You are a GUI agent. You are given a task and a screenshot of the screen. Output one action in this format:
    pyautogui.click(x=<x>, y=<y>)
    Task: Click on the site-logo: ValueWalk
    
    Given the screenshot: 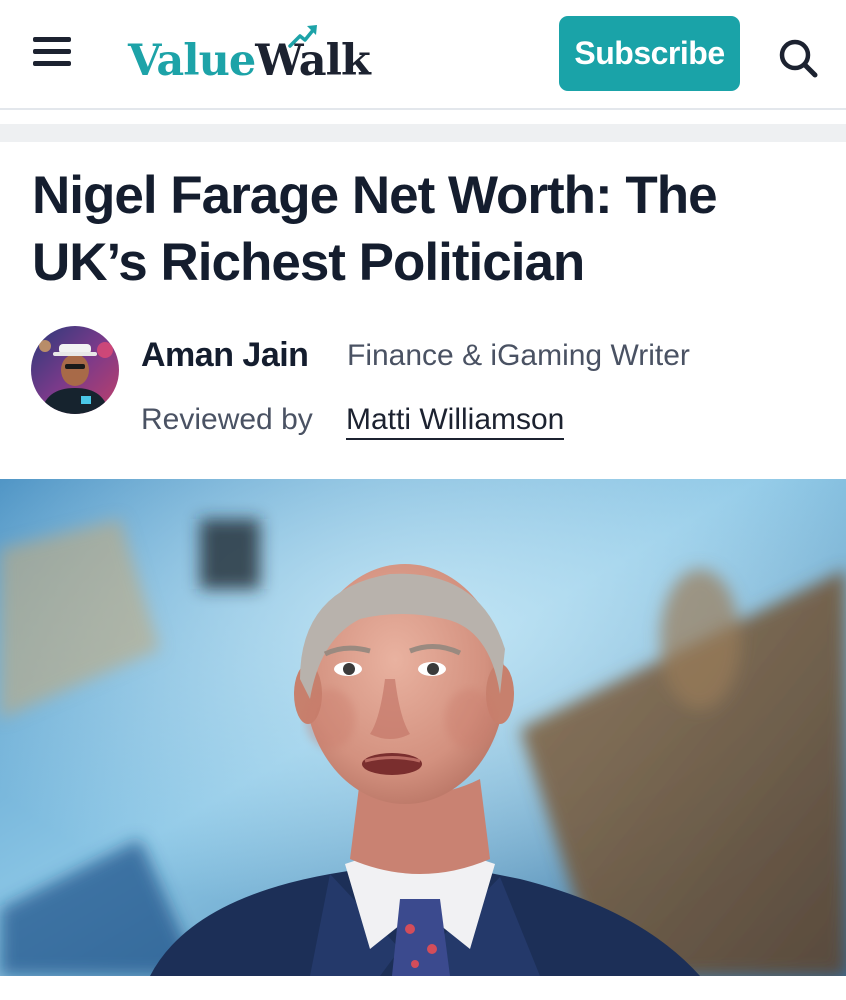 What is the action you would take?
    pyautogui.click(x=258, y=54)
    